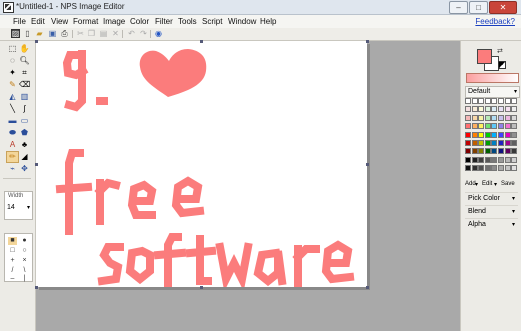 This screenshot has width=521, height=331. Describe the element at coordinates (12, 61) in the screenshot. I see `lasso-icon: ◌` at that location.